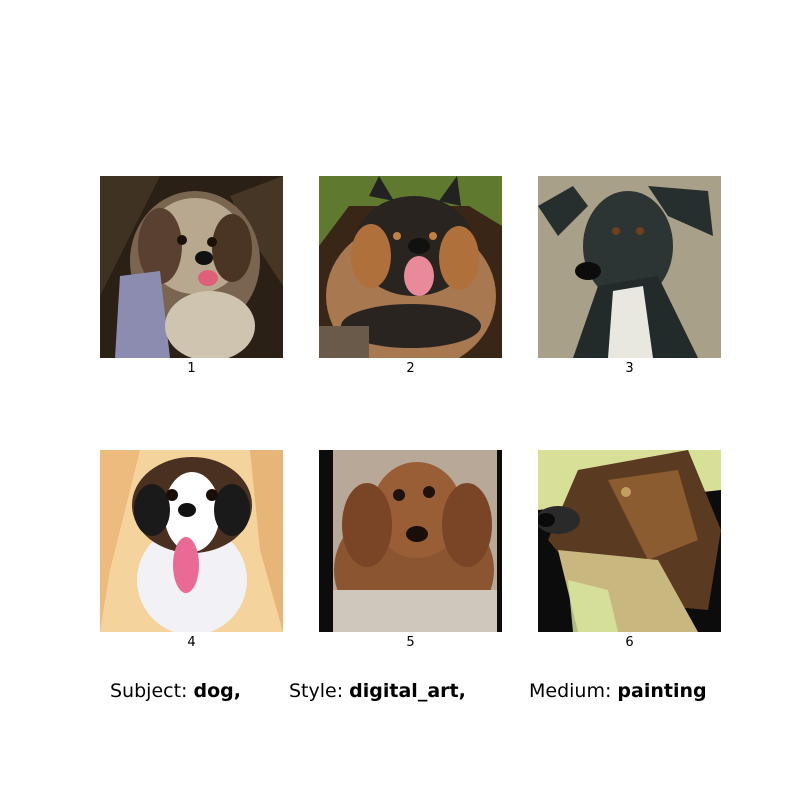  Describe the element at coordinates (629, 368) in the screenshot. I see `image-3-label: 3` at that location.